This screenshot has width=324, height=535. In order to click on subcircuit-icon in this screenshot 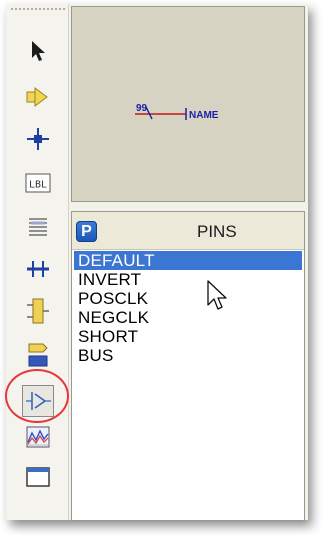, I will do `click(38, 311)`.